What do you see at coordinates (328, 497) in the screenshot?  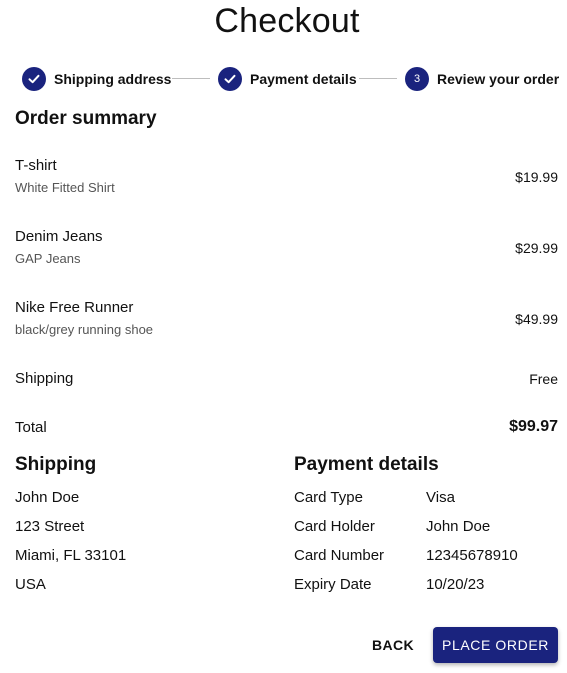 I see `payment-row-label: Card Type` at bounding box center [328, 497].